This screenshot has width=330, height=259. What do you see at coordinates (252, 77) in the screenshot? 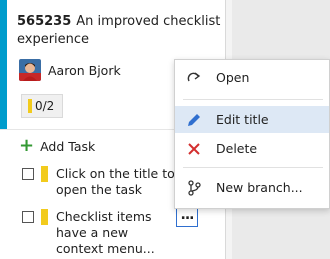
I see `menu-item-open: Open` at bounding box center [252, 77].